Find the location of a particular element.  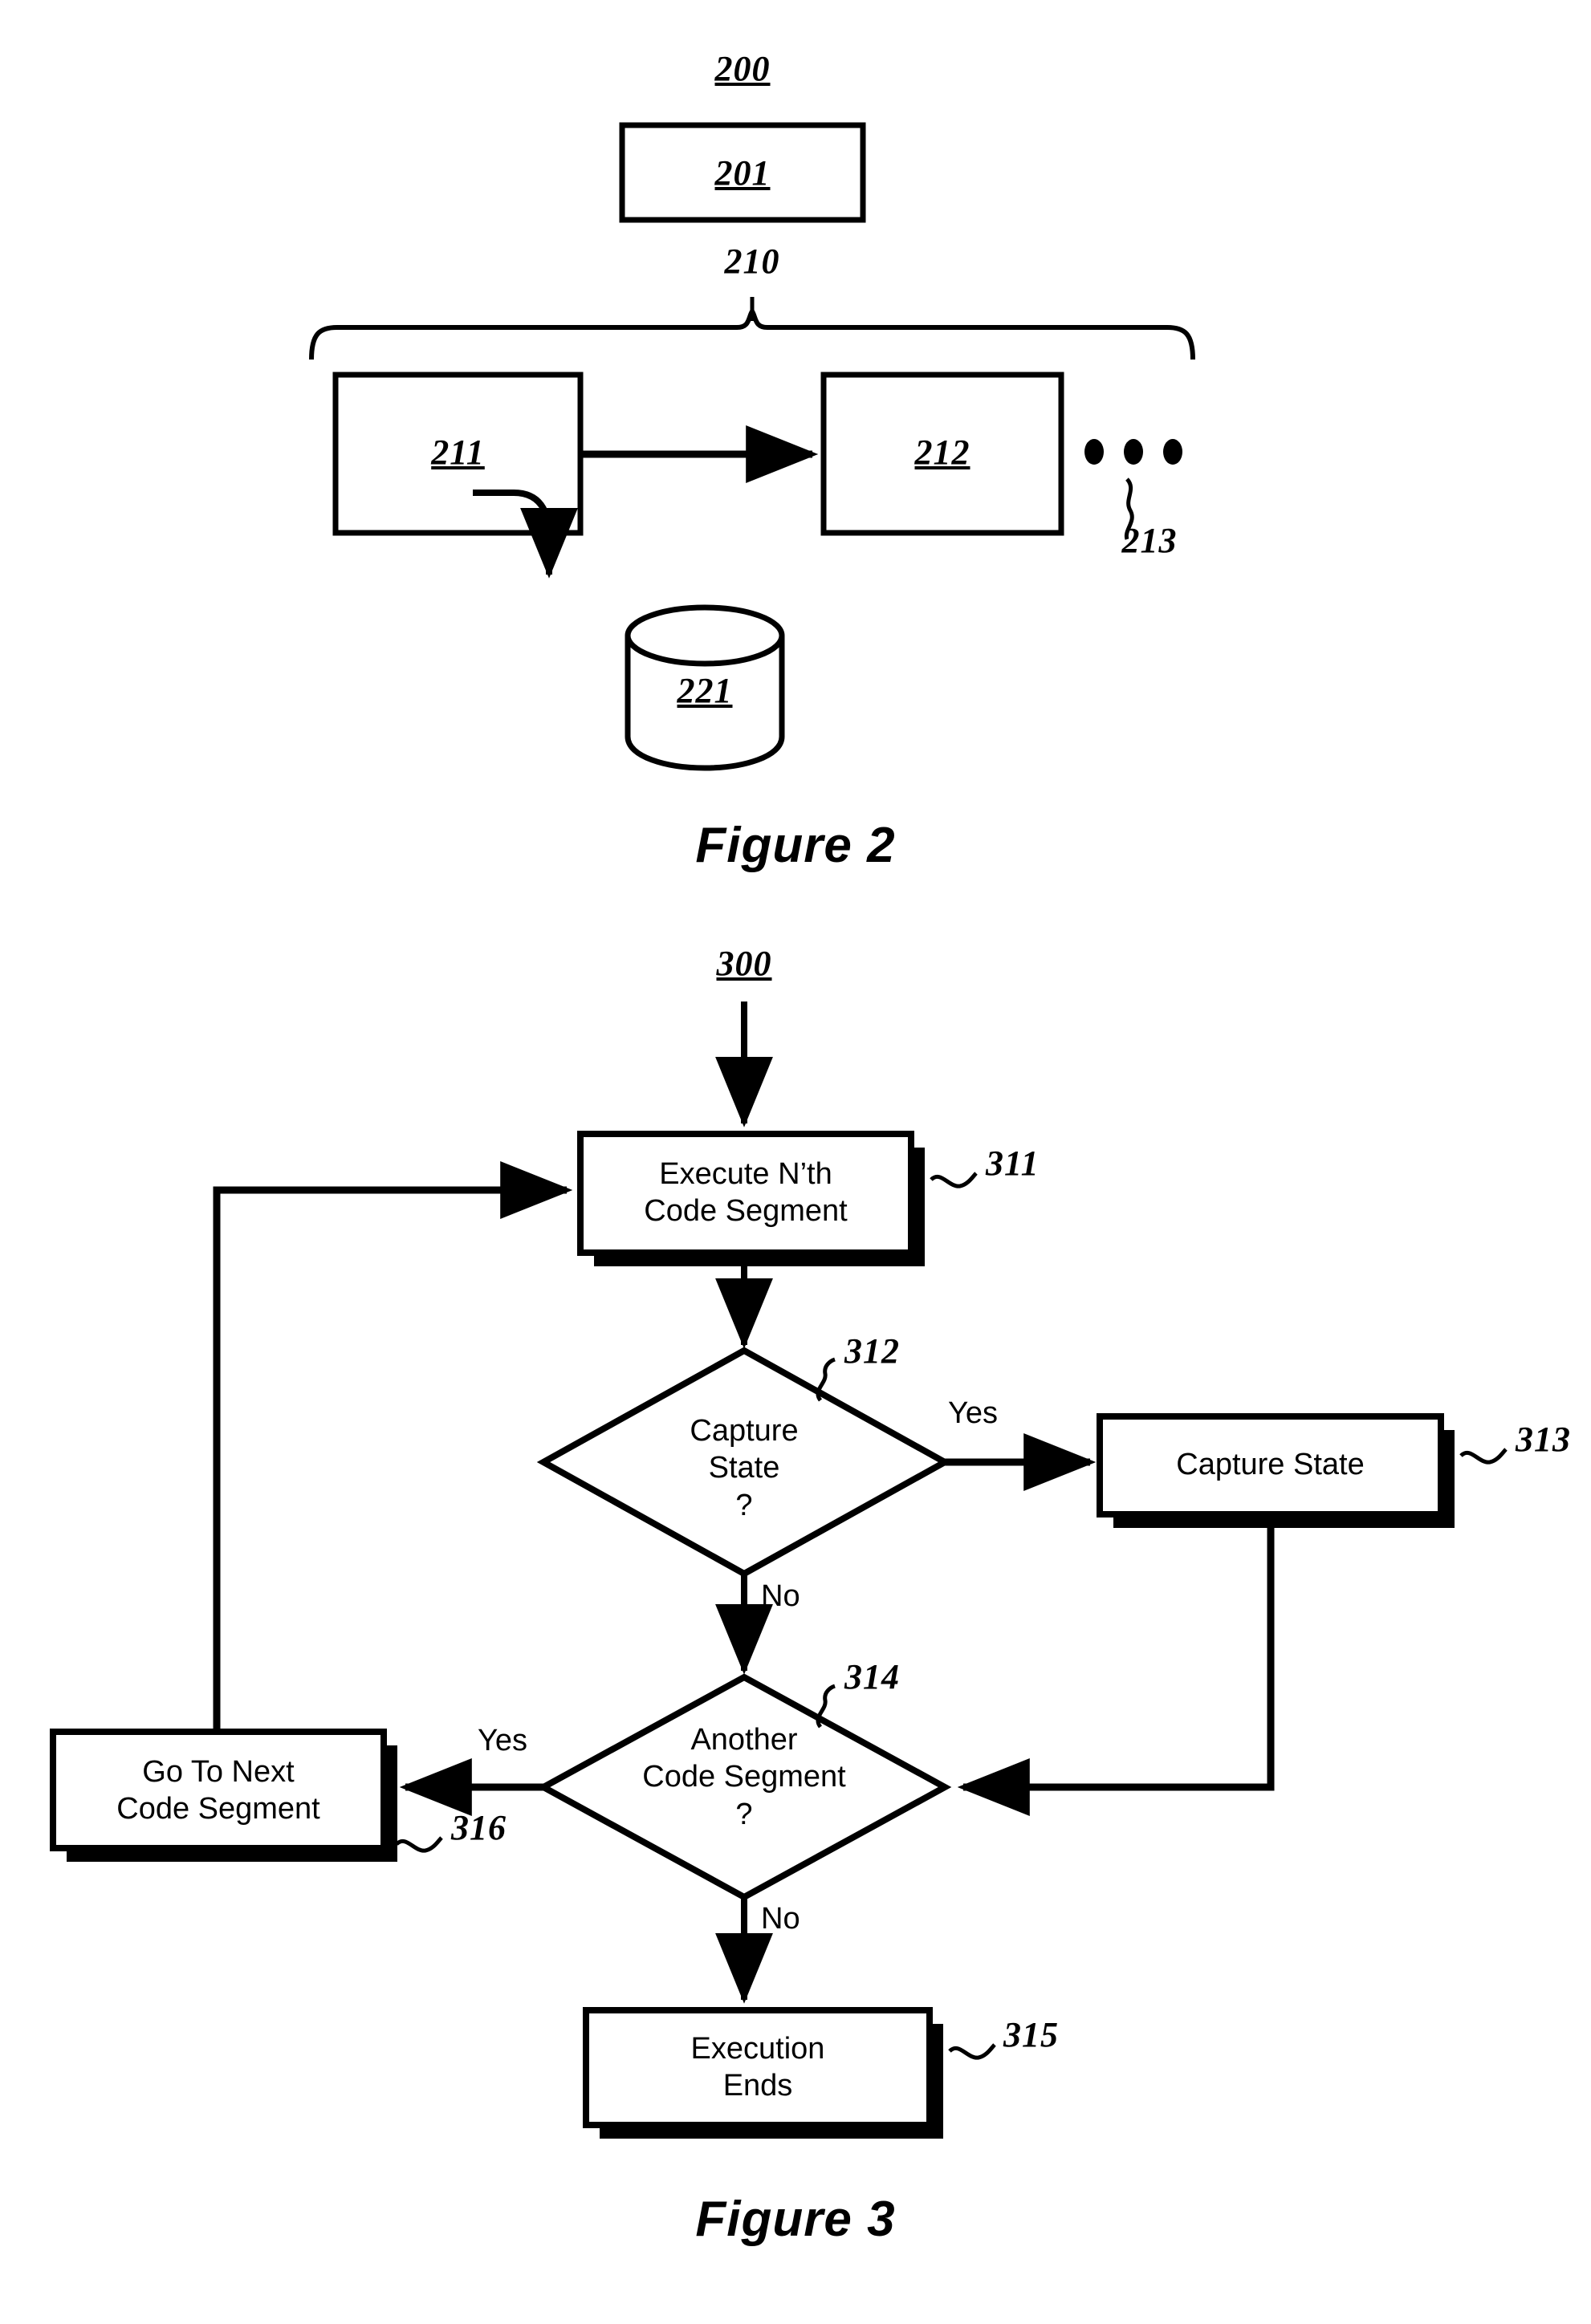

figure-3-caption: Figure 3 is located at coordinates (795, 2219).